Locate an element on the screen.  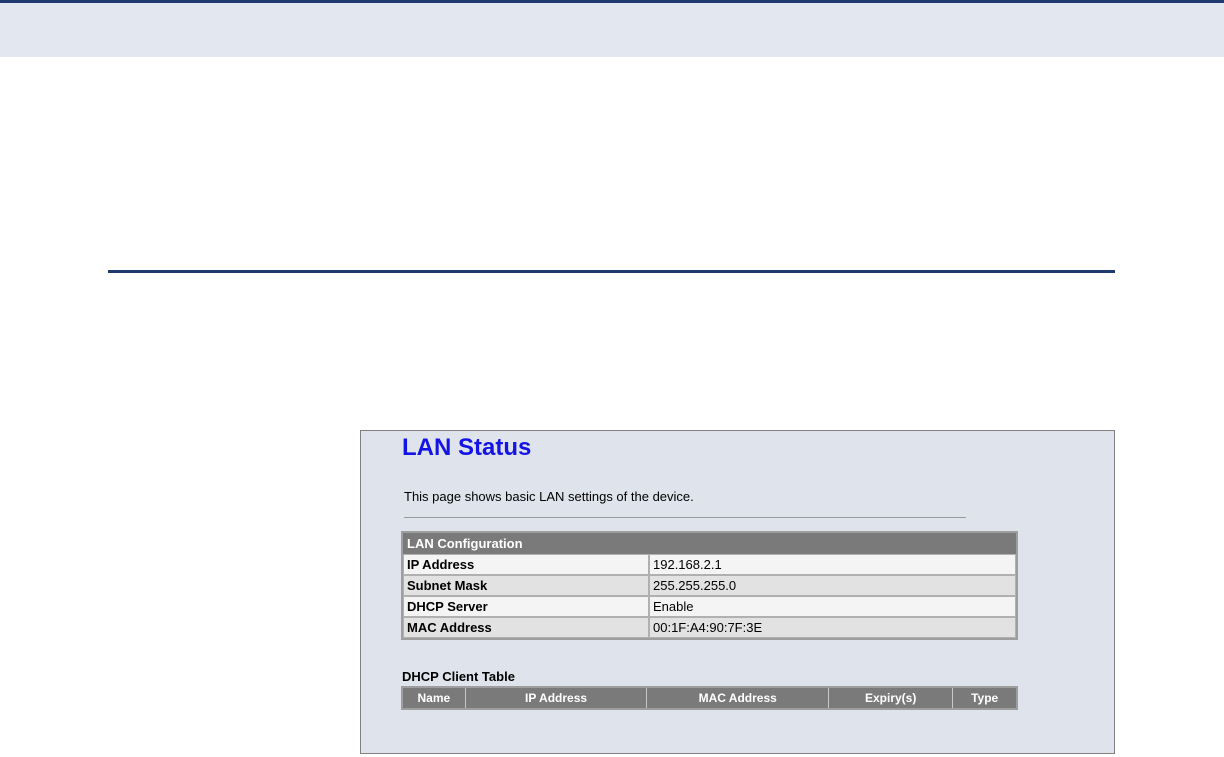
dhcp-client-table-caption: DHCP Client Table is located at coordinates (458, 676).